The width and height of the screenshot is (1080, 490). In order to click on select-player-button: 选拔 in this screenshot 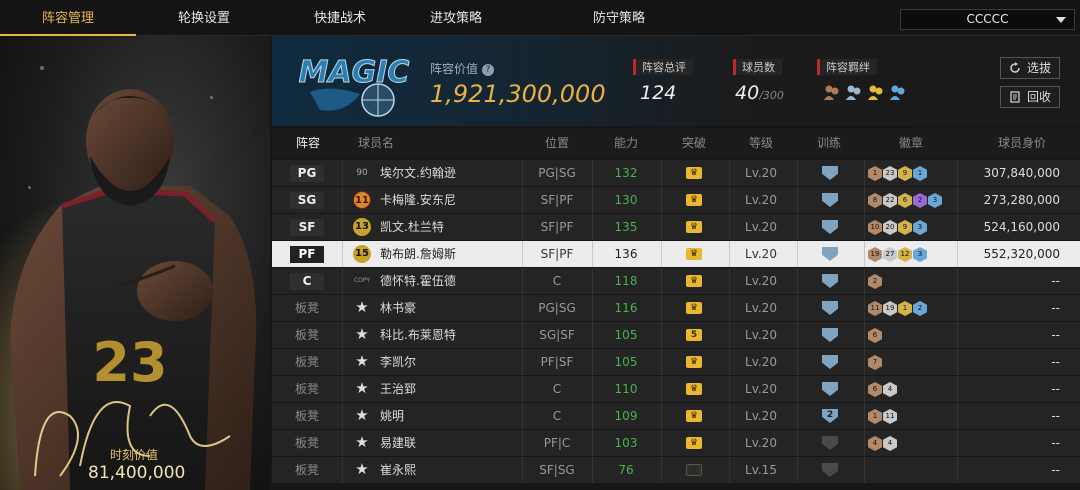, I will do `click(1030, 68)`.